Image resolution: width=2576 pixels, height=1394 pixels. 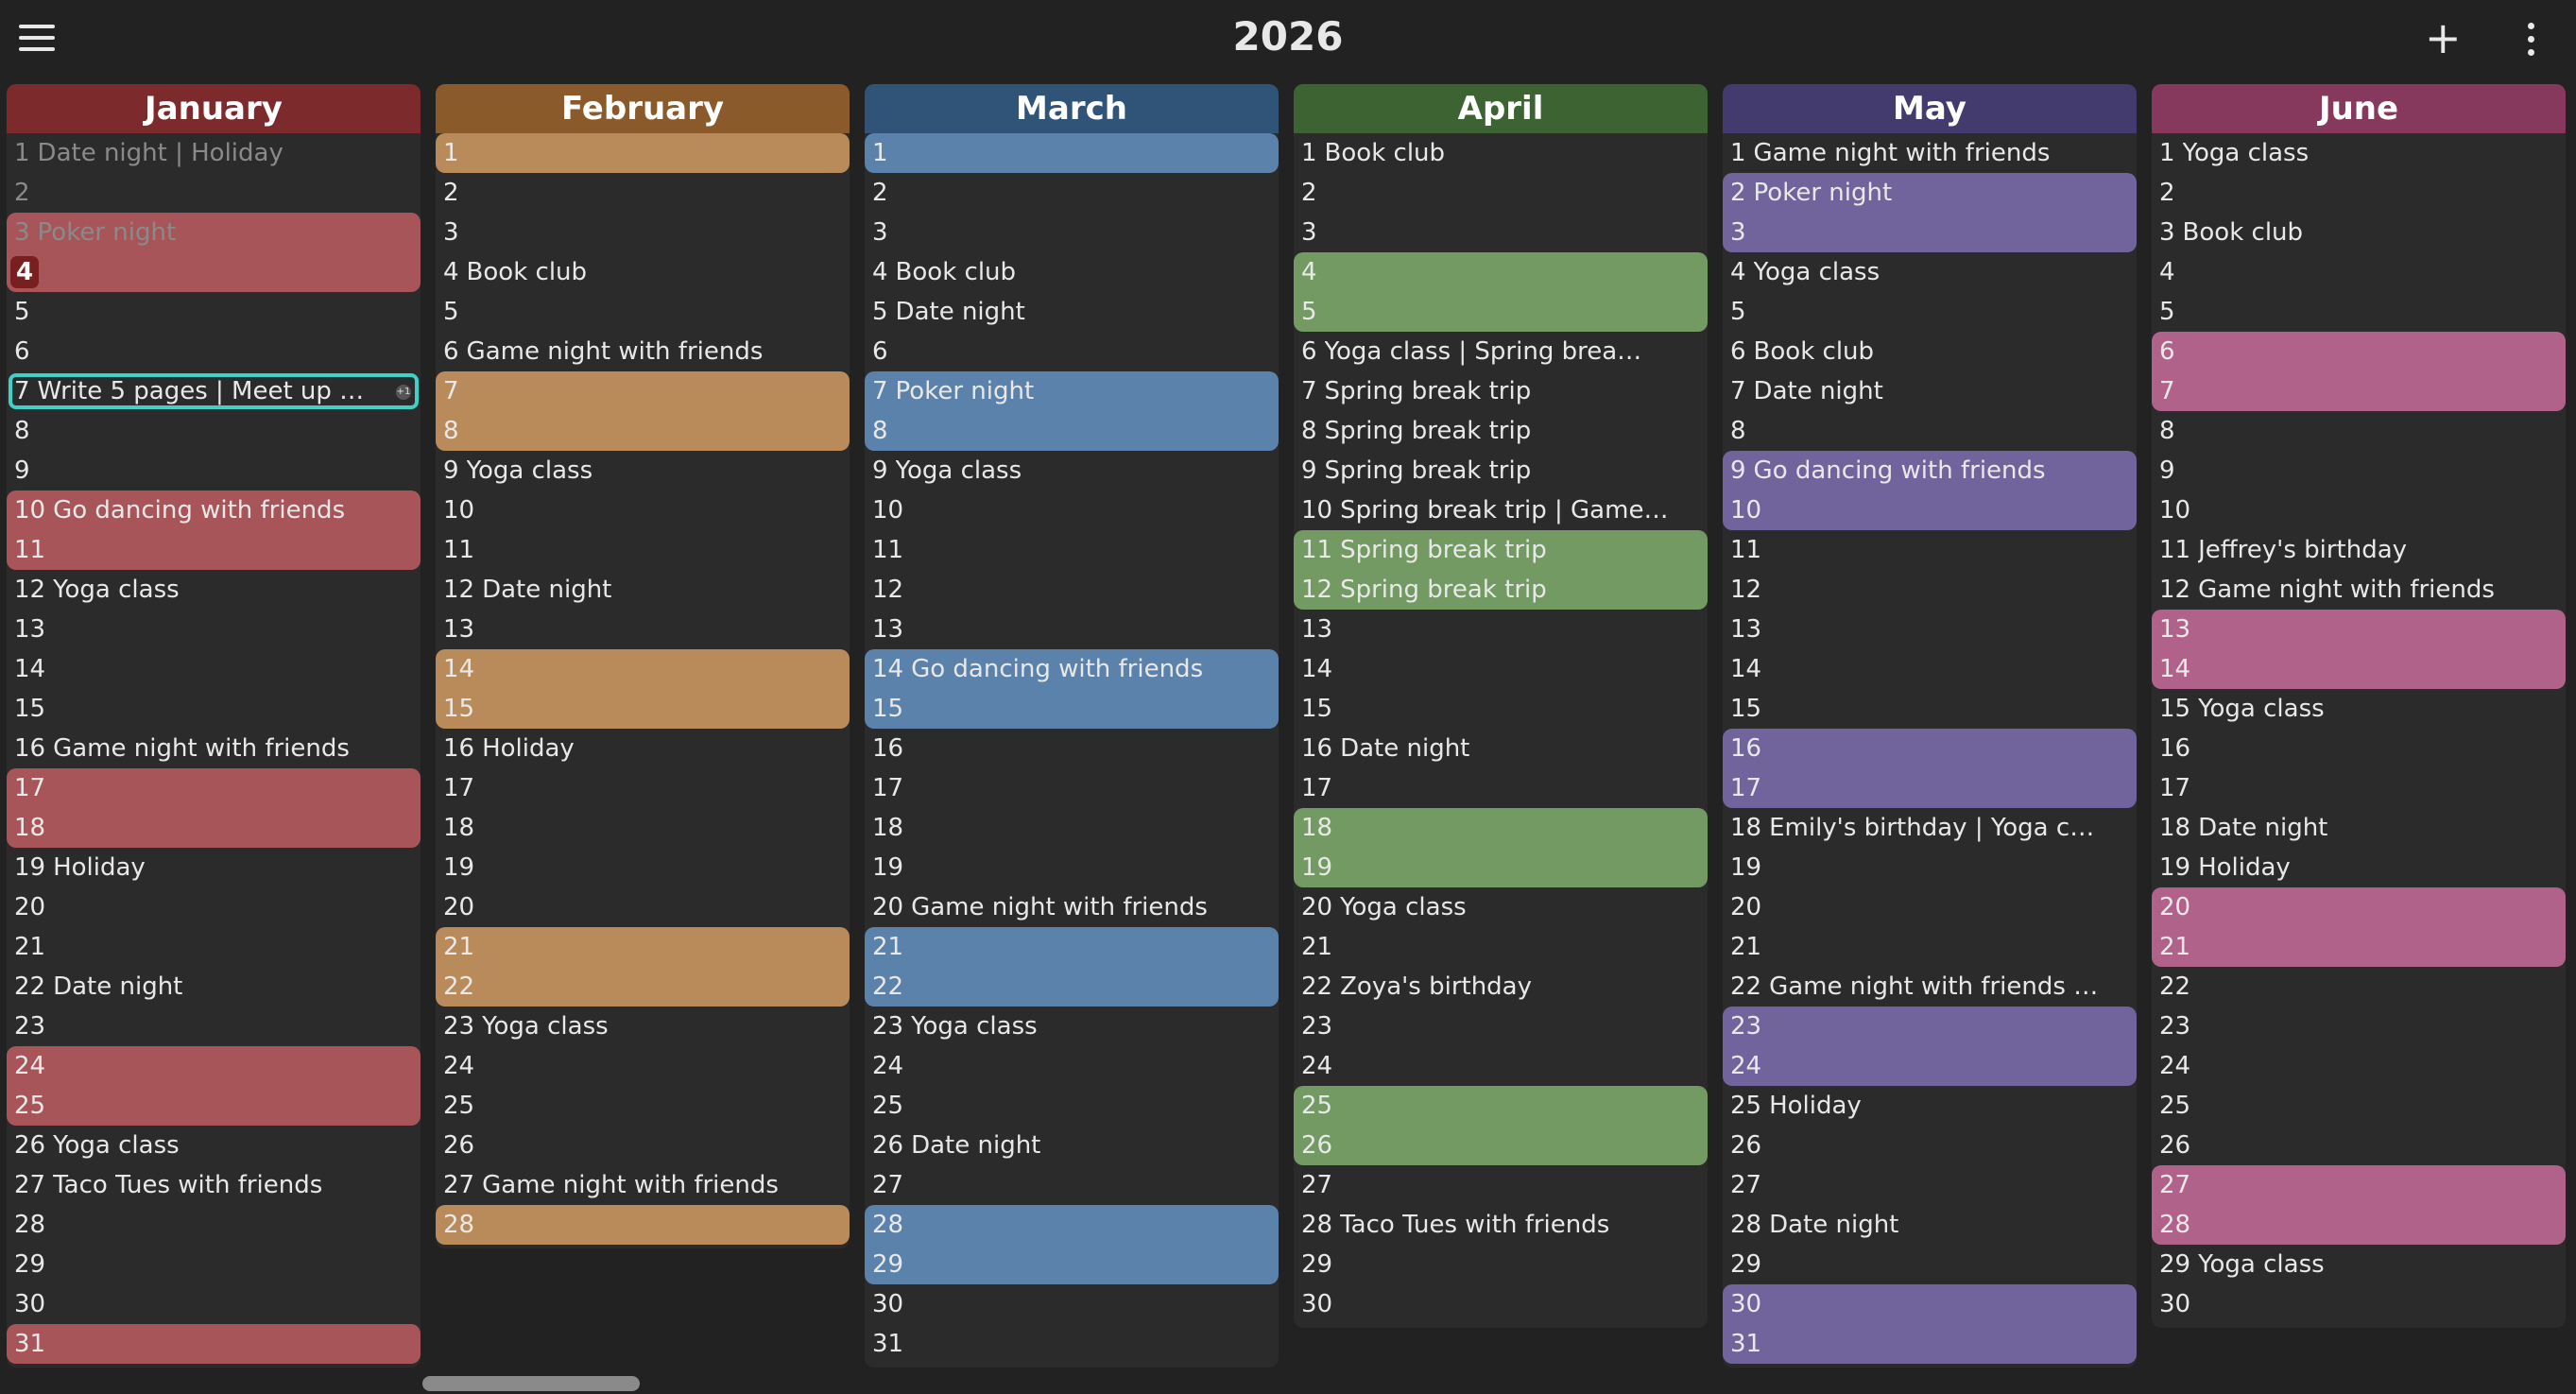 What do you see at coordinates (214, 153) in the screenshot?
I see `day-row: 1 Date night | Holiday` at bounding box center [214, 153].